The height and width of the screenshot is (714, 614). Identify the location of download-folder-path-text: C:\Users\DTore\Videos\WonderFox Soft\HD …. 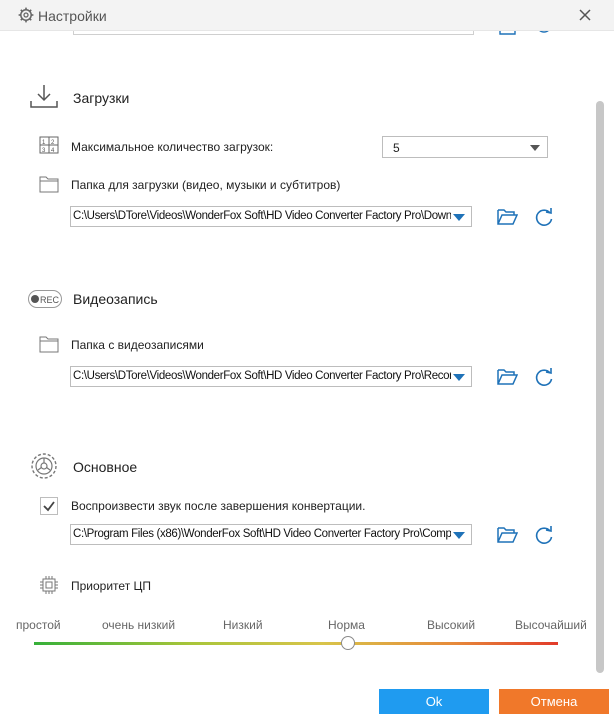
(262, 216).